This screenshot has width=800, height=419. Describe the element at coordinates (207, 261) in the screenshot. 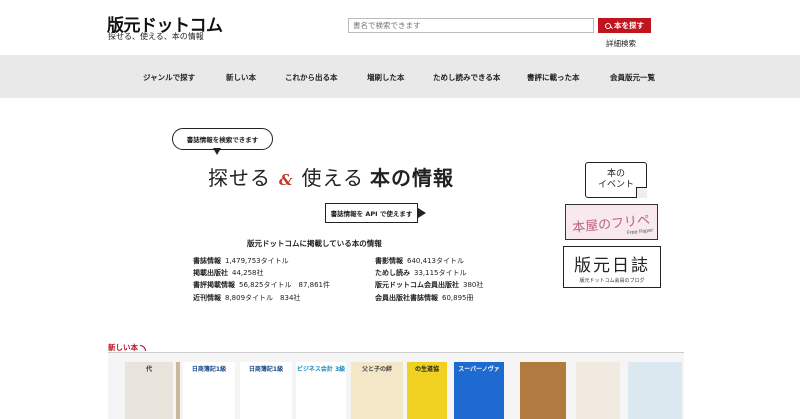

I see `stat-label: 書誌情報` at that location.